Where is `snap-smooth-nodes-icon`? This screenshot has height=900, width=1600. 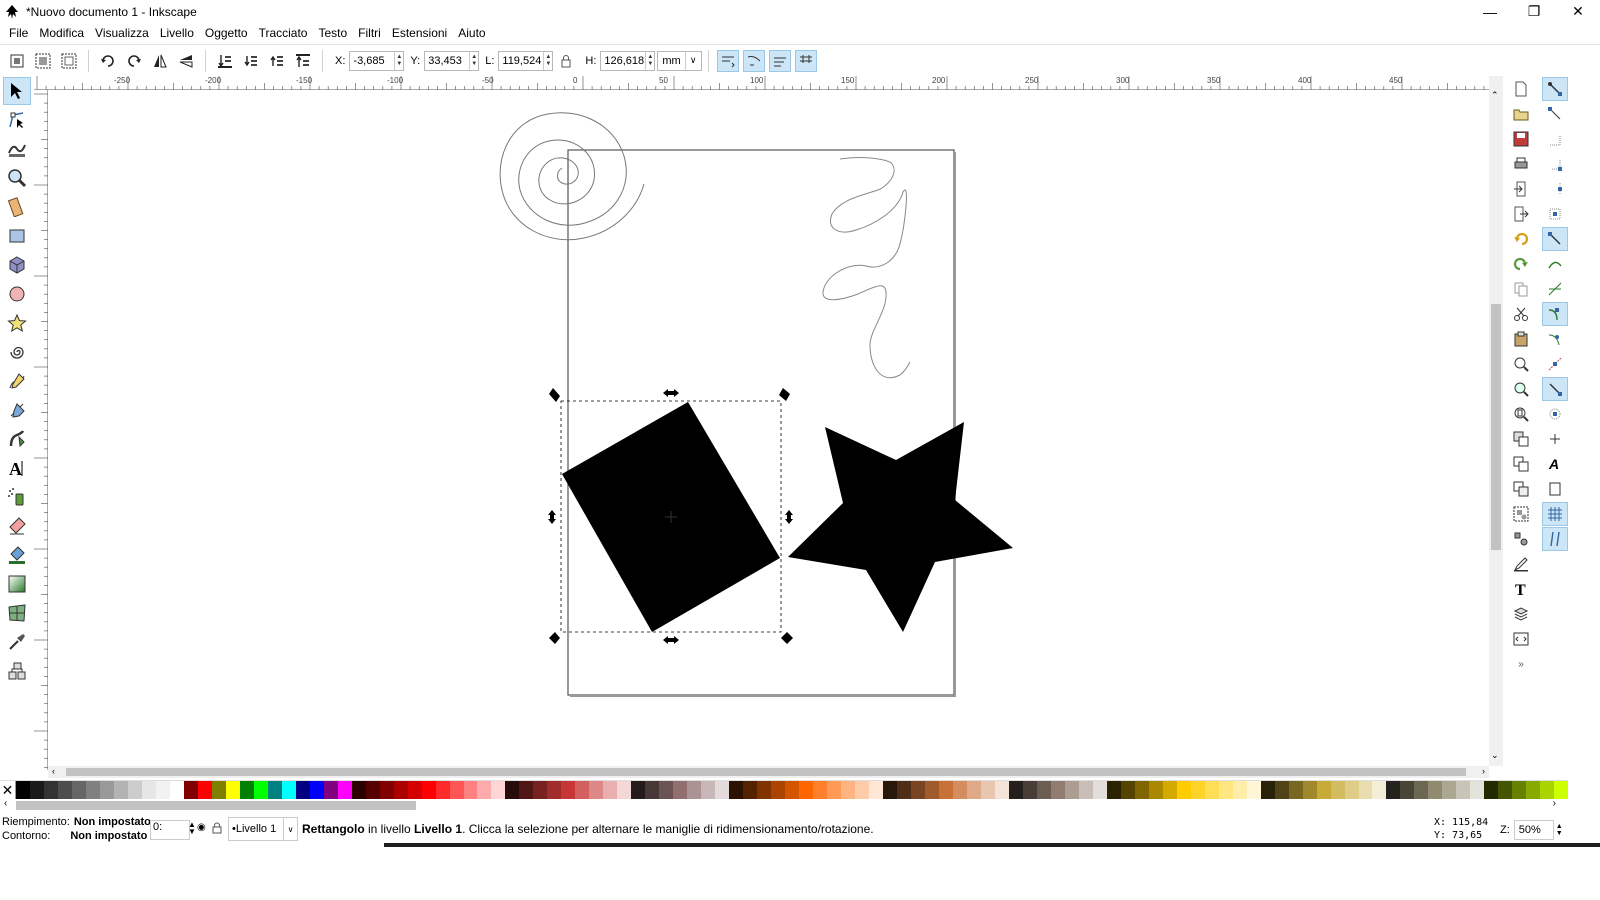
snap-smooth-nodes-icon is located at coordinates (1555, 339).